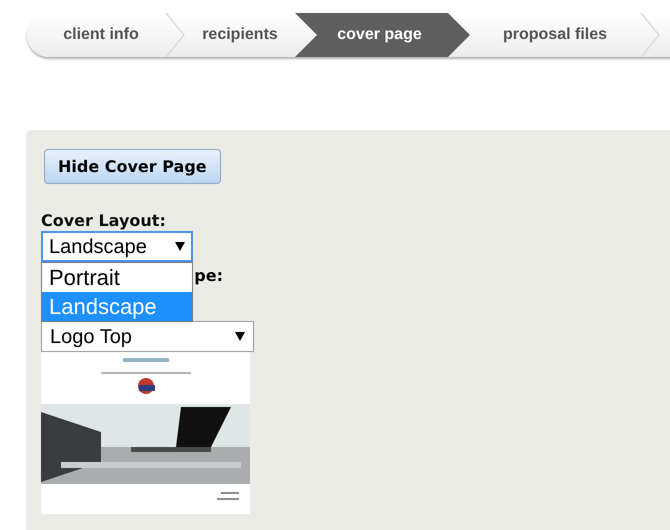 This screenshot has width=670, height=530. What do you see at coordinates (96, 35) in the screenshot?
I see `wizard-step: client info` at bounding box center [96, 35].